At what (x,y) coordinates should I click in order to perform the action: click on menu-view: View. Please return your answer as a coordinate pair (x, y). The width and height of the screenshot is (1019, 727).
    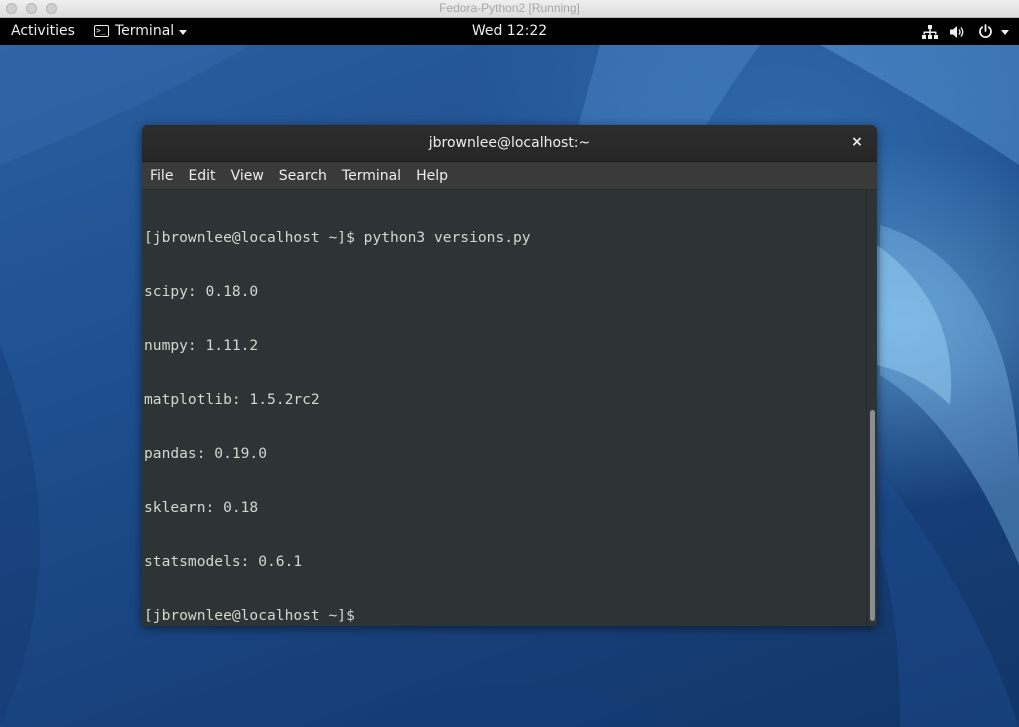
    Looking at the image, I should click on (247, 176).